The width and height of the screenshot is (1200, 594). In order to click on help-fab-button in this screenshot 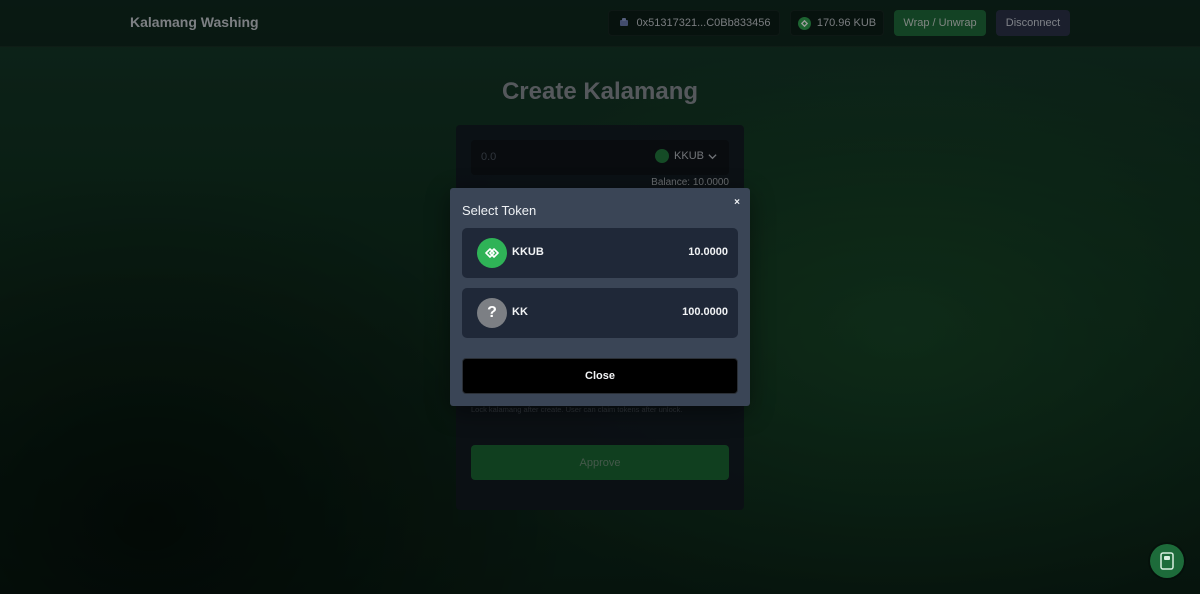, I will do `click(1167, 561)`.